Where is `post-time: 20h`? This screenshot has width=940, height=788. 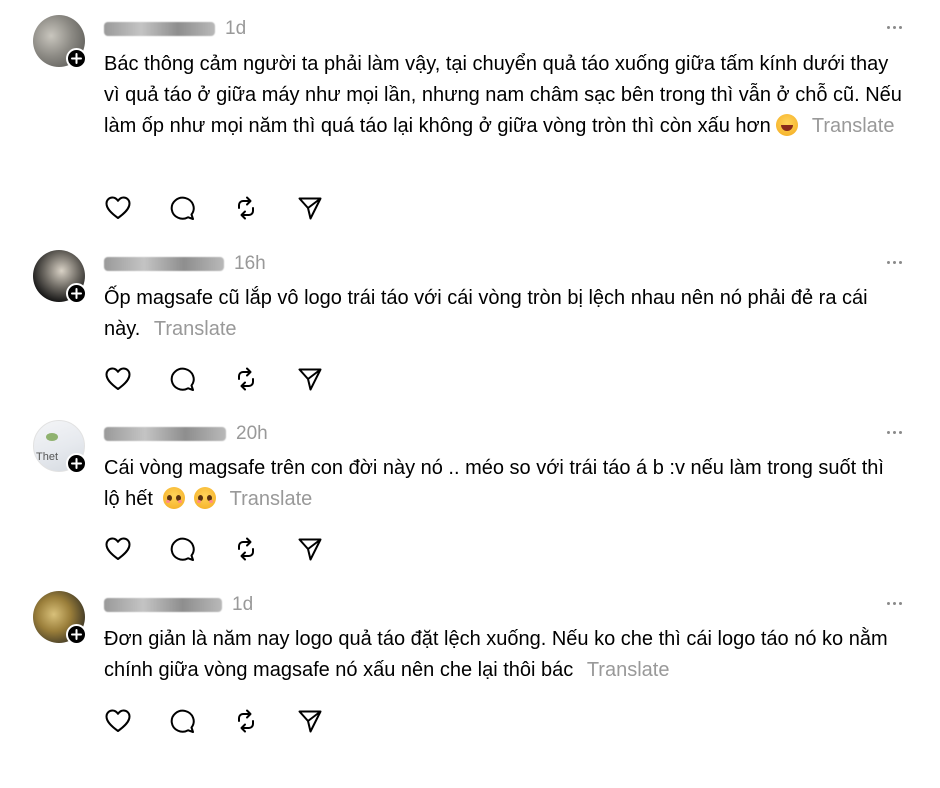
post-time: 20h is located at coordinates (252, 433).